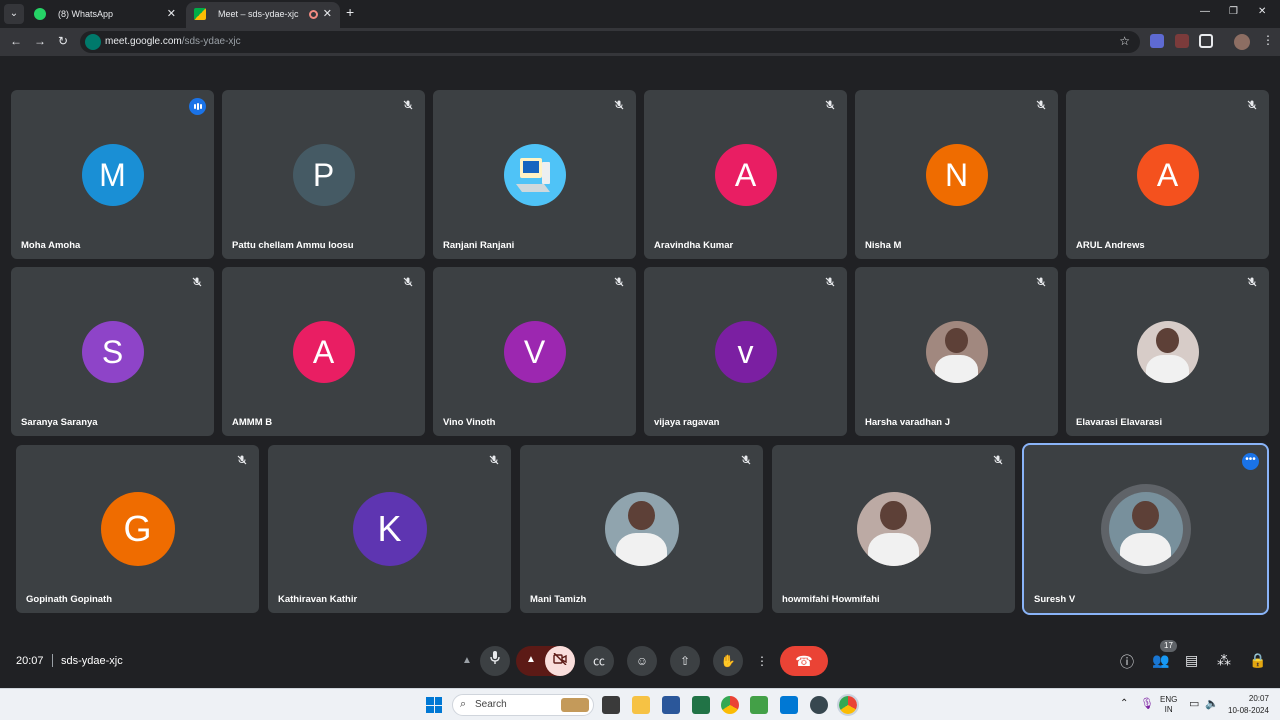  Describe the element at coordinates (59, 422) in the screenshot. I see `participant-name: Saranya Saranya` at that location.